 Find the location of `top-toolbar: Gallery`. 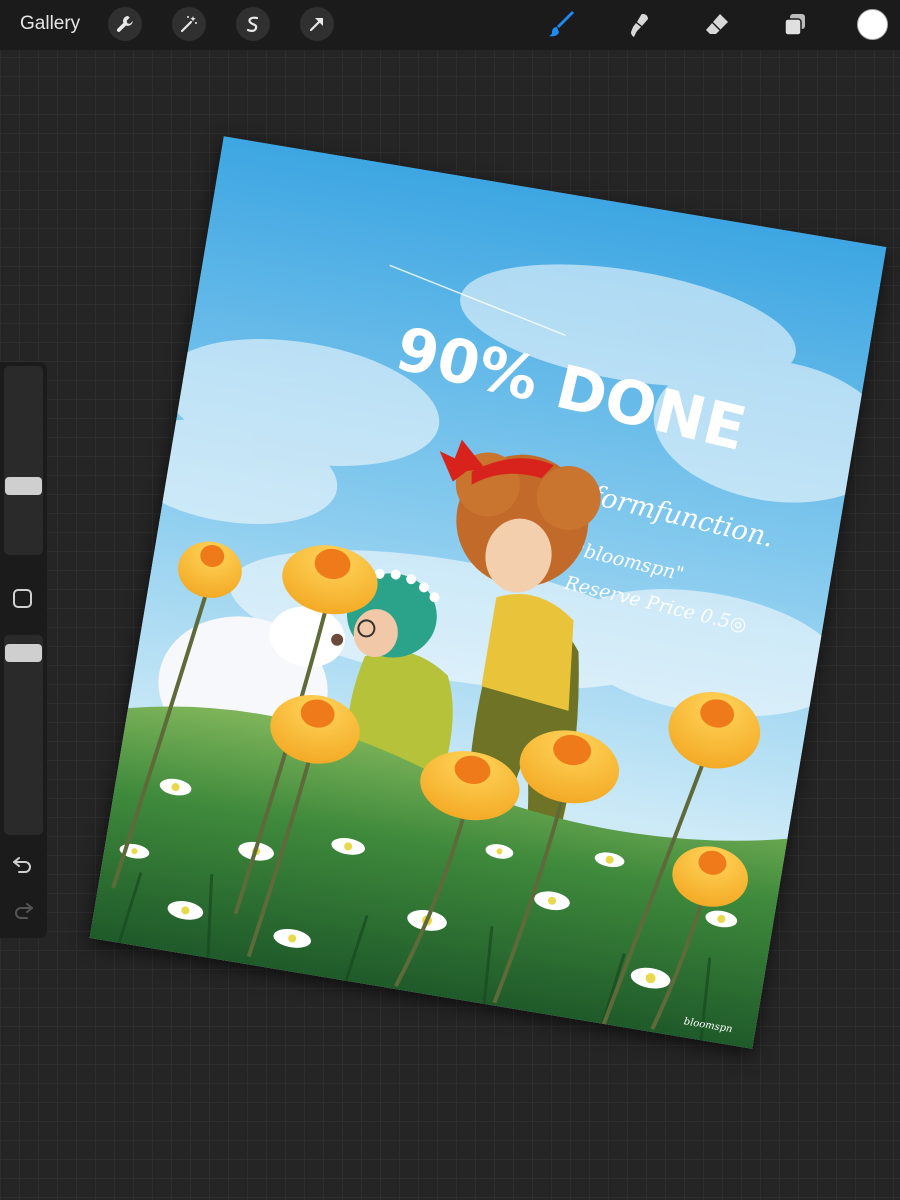

top-toolbar: Gallery is located at coordinates (450, 25).